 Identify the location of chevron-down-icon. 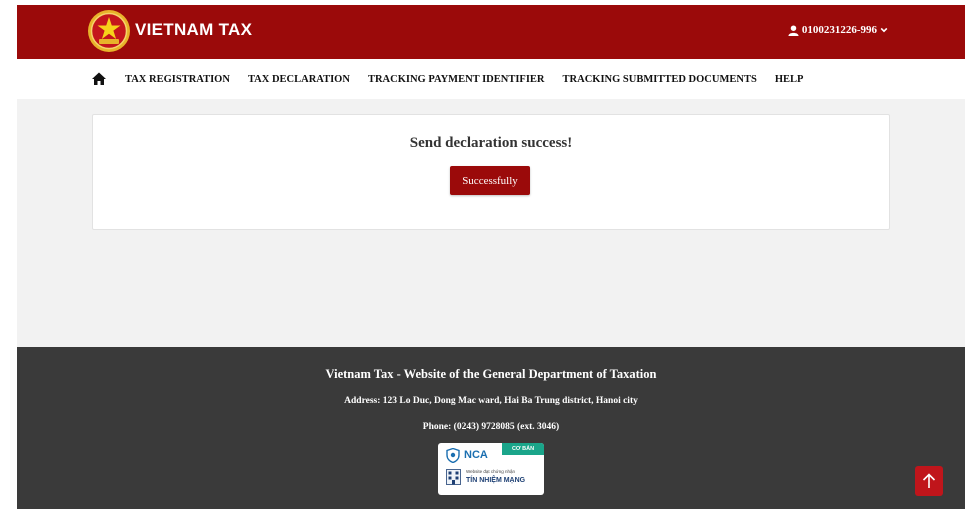
(884, 30).